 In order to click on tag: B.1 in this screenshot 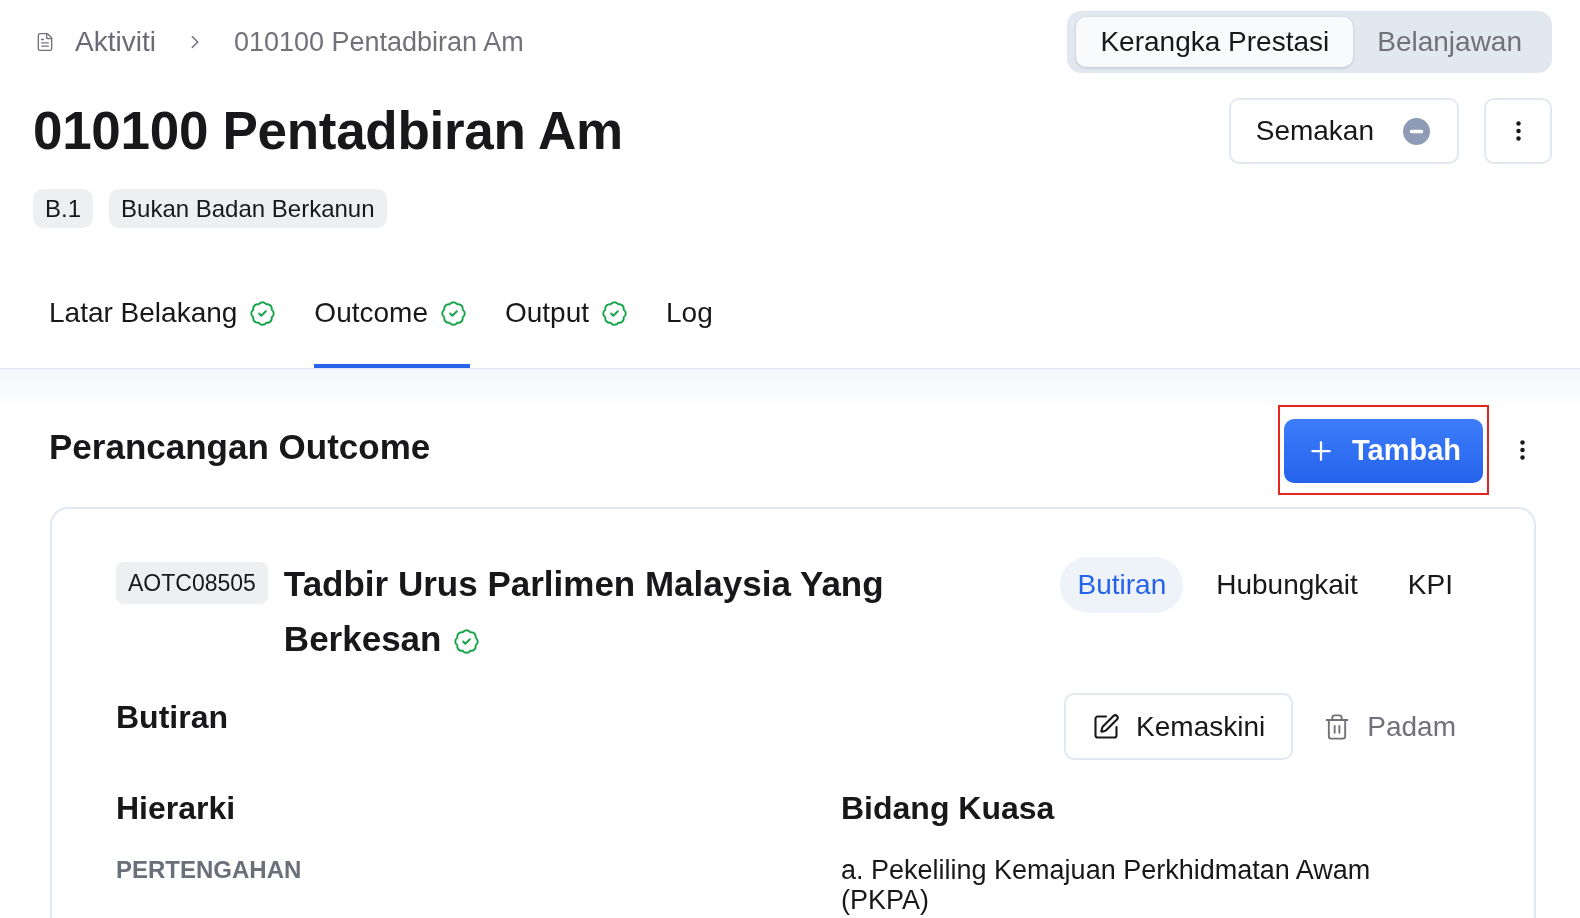, I will do `click(63, 208)`.